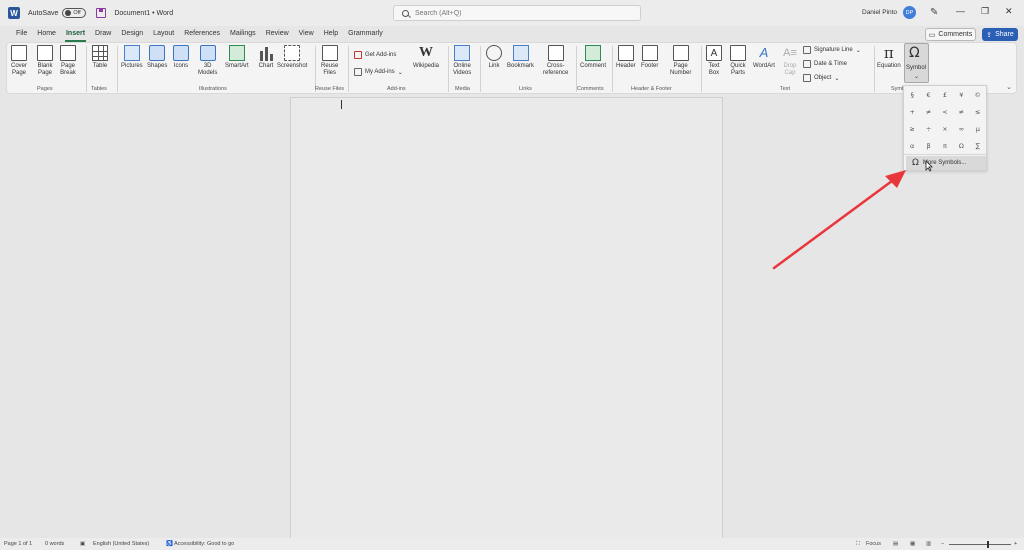 This screenshot has width=1024, height=550. I want to click on tab-layout: Layout, so click(163, 34).